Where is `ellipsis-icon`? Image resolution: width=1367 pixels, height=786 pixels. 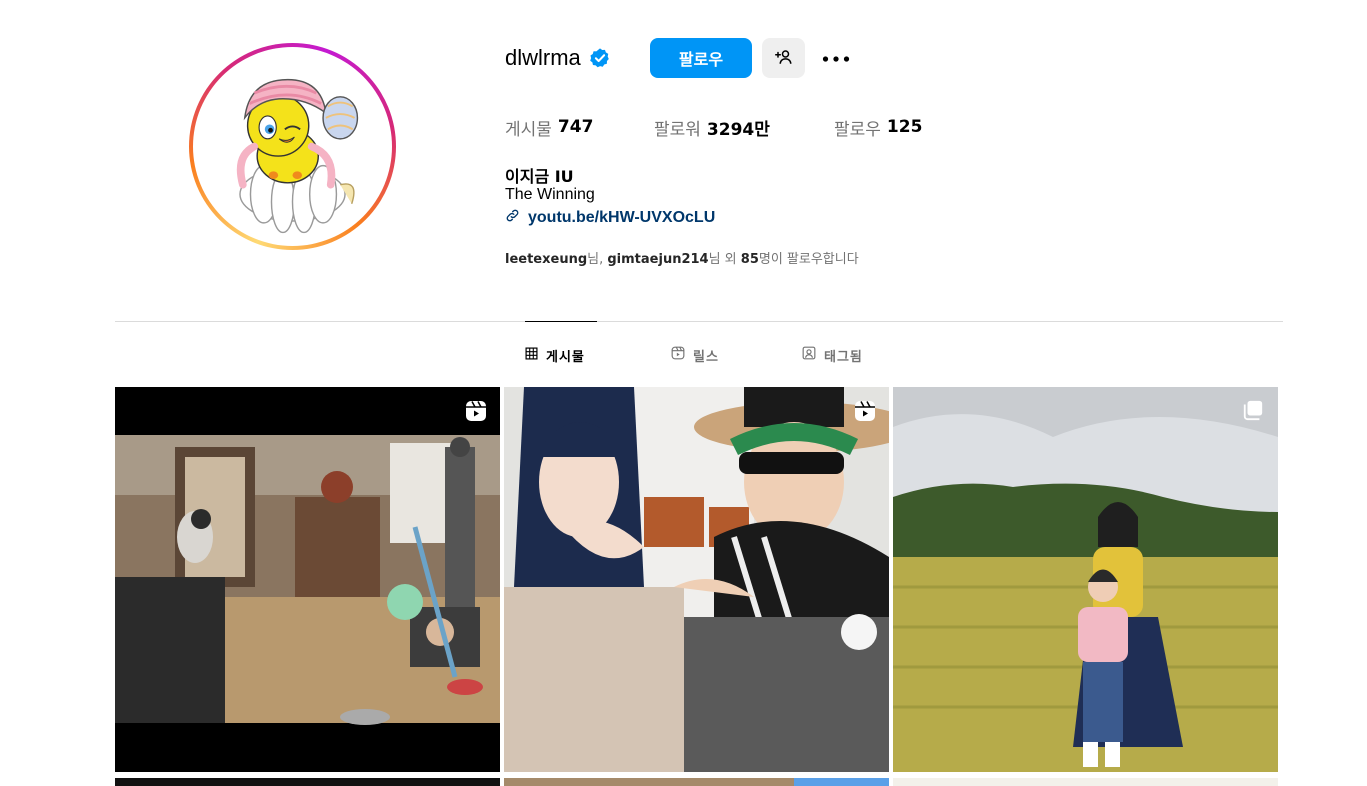 ellipsis-icon is located at coordinates (836, 58).